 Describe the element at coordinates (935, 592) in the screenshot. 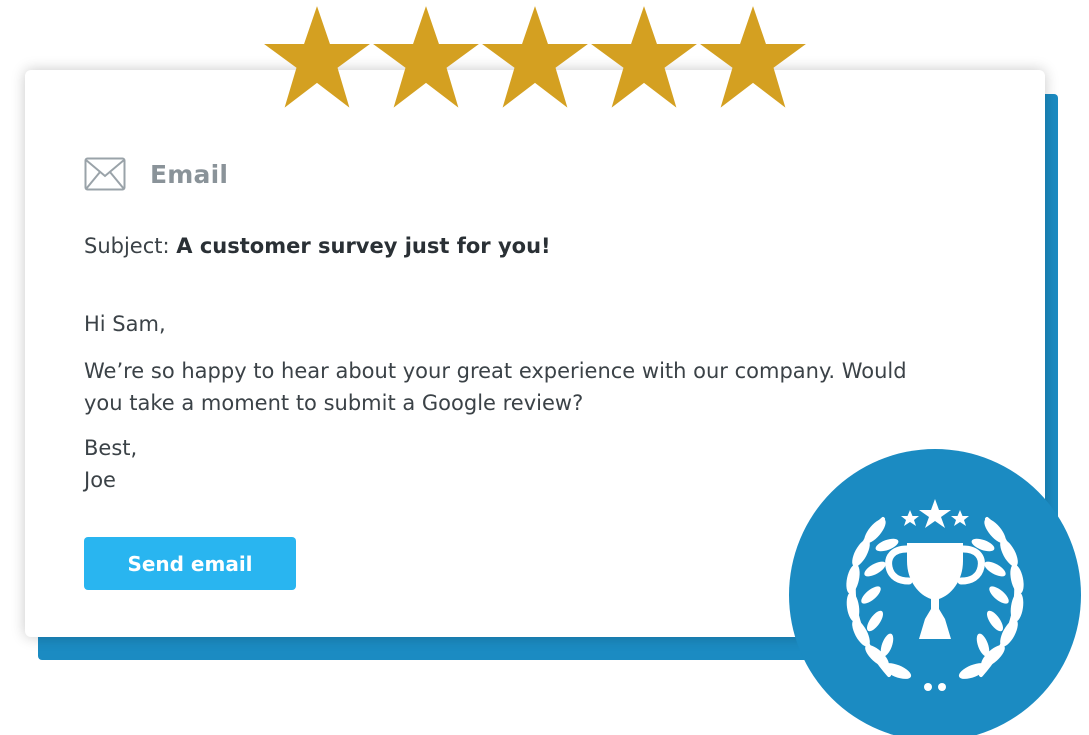

I see `trophy-award-icon` at that location.